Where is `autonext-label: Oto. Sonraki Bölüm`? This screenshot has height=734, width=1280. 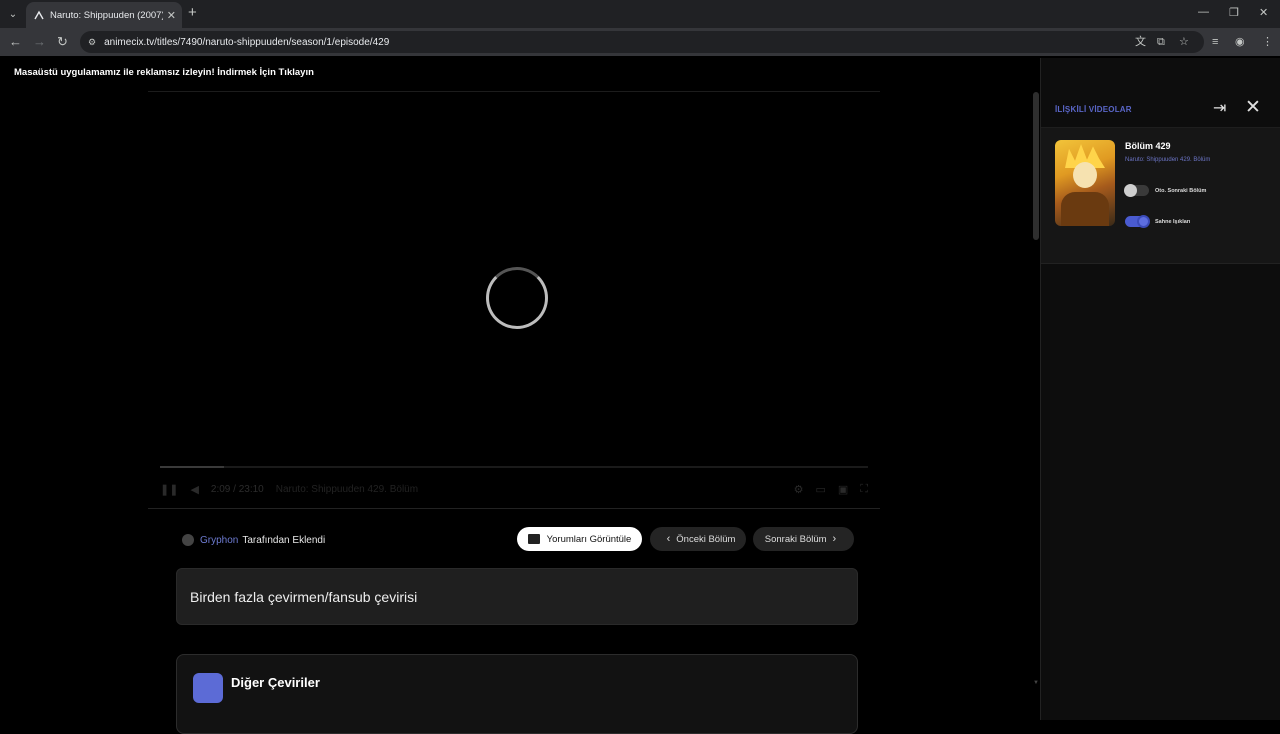 autonext-label: Oto. Sonraki Bölüm is located at coordinates (1181, 191).